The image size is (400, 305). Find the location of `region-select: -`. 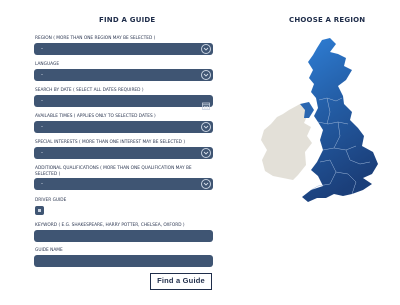

region-select: - is located at coordinates (123, 49).